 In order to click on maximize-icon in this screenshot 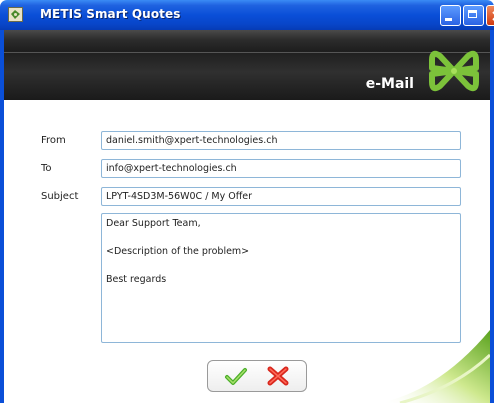, I will do `click(473, 15)`.